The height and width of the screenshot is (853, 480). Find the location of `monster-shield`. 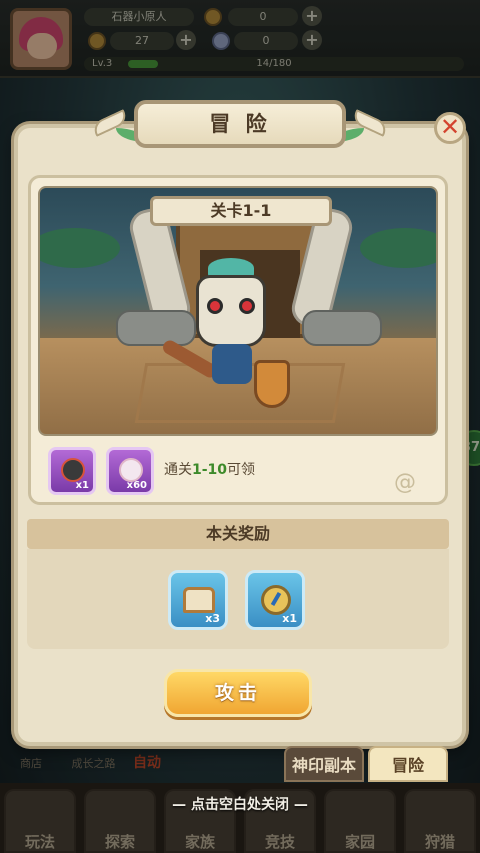

monster-shield is located at coordinates (272, 384).